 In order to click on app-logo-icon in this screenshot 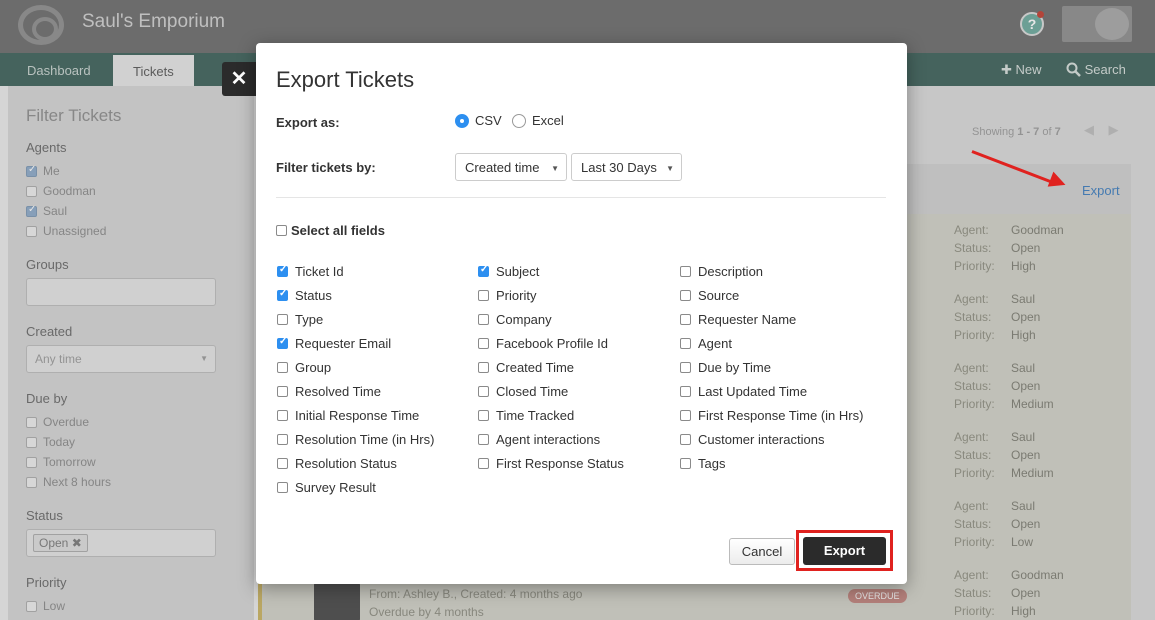, I will do `click(41, 25)`.